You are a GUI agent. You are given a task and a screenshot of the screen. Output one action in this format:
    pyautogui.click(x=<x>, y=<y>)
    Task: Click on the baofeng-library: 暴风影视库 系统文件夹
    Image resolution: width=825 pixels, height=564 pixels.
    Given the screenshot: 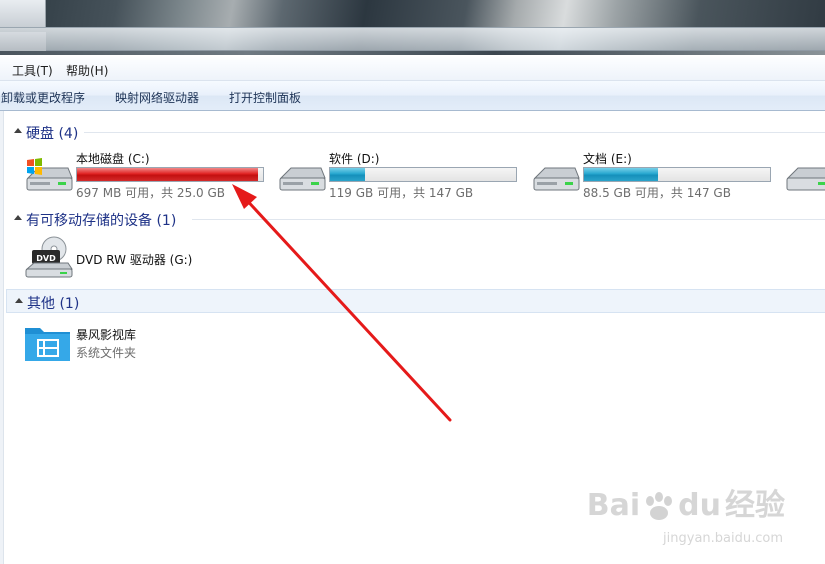 What is the action you would take?
    pyautogui.click(x=124, y=346)
    